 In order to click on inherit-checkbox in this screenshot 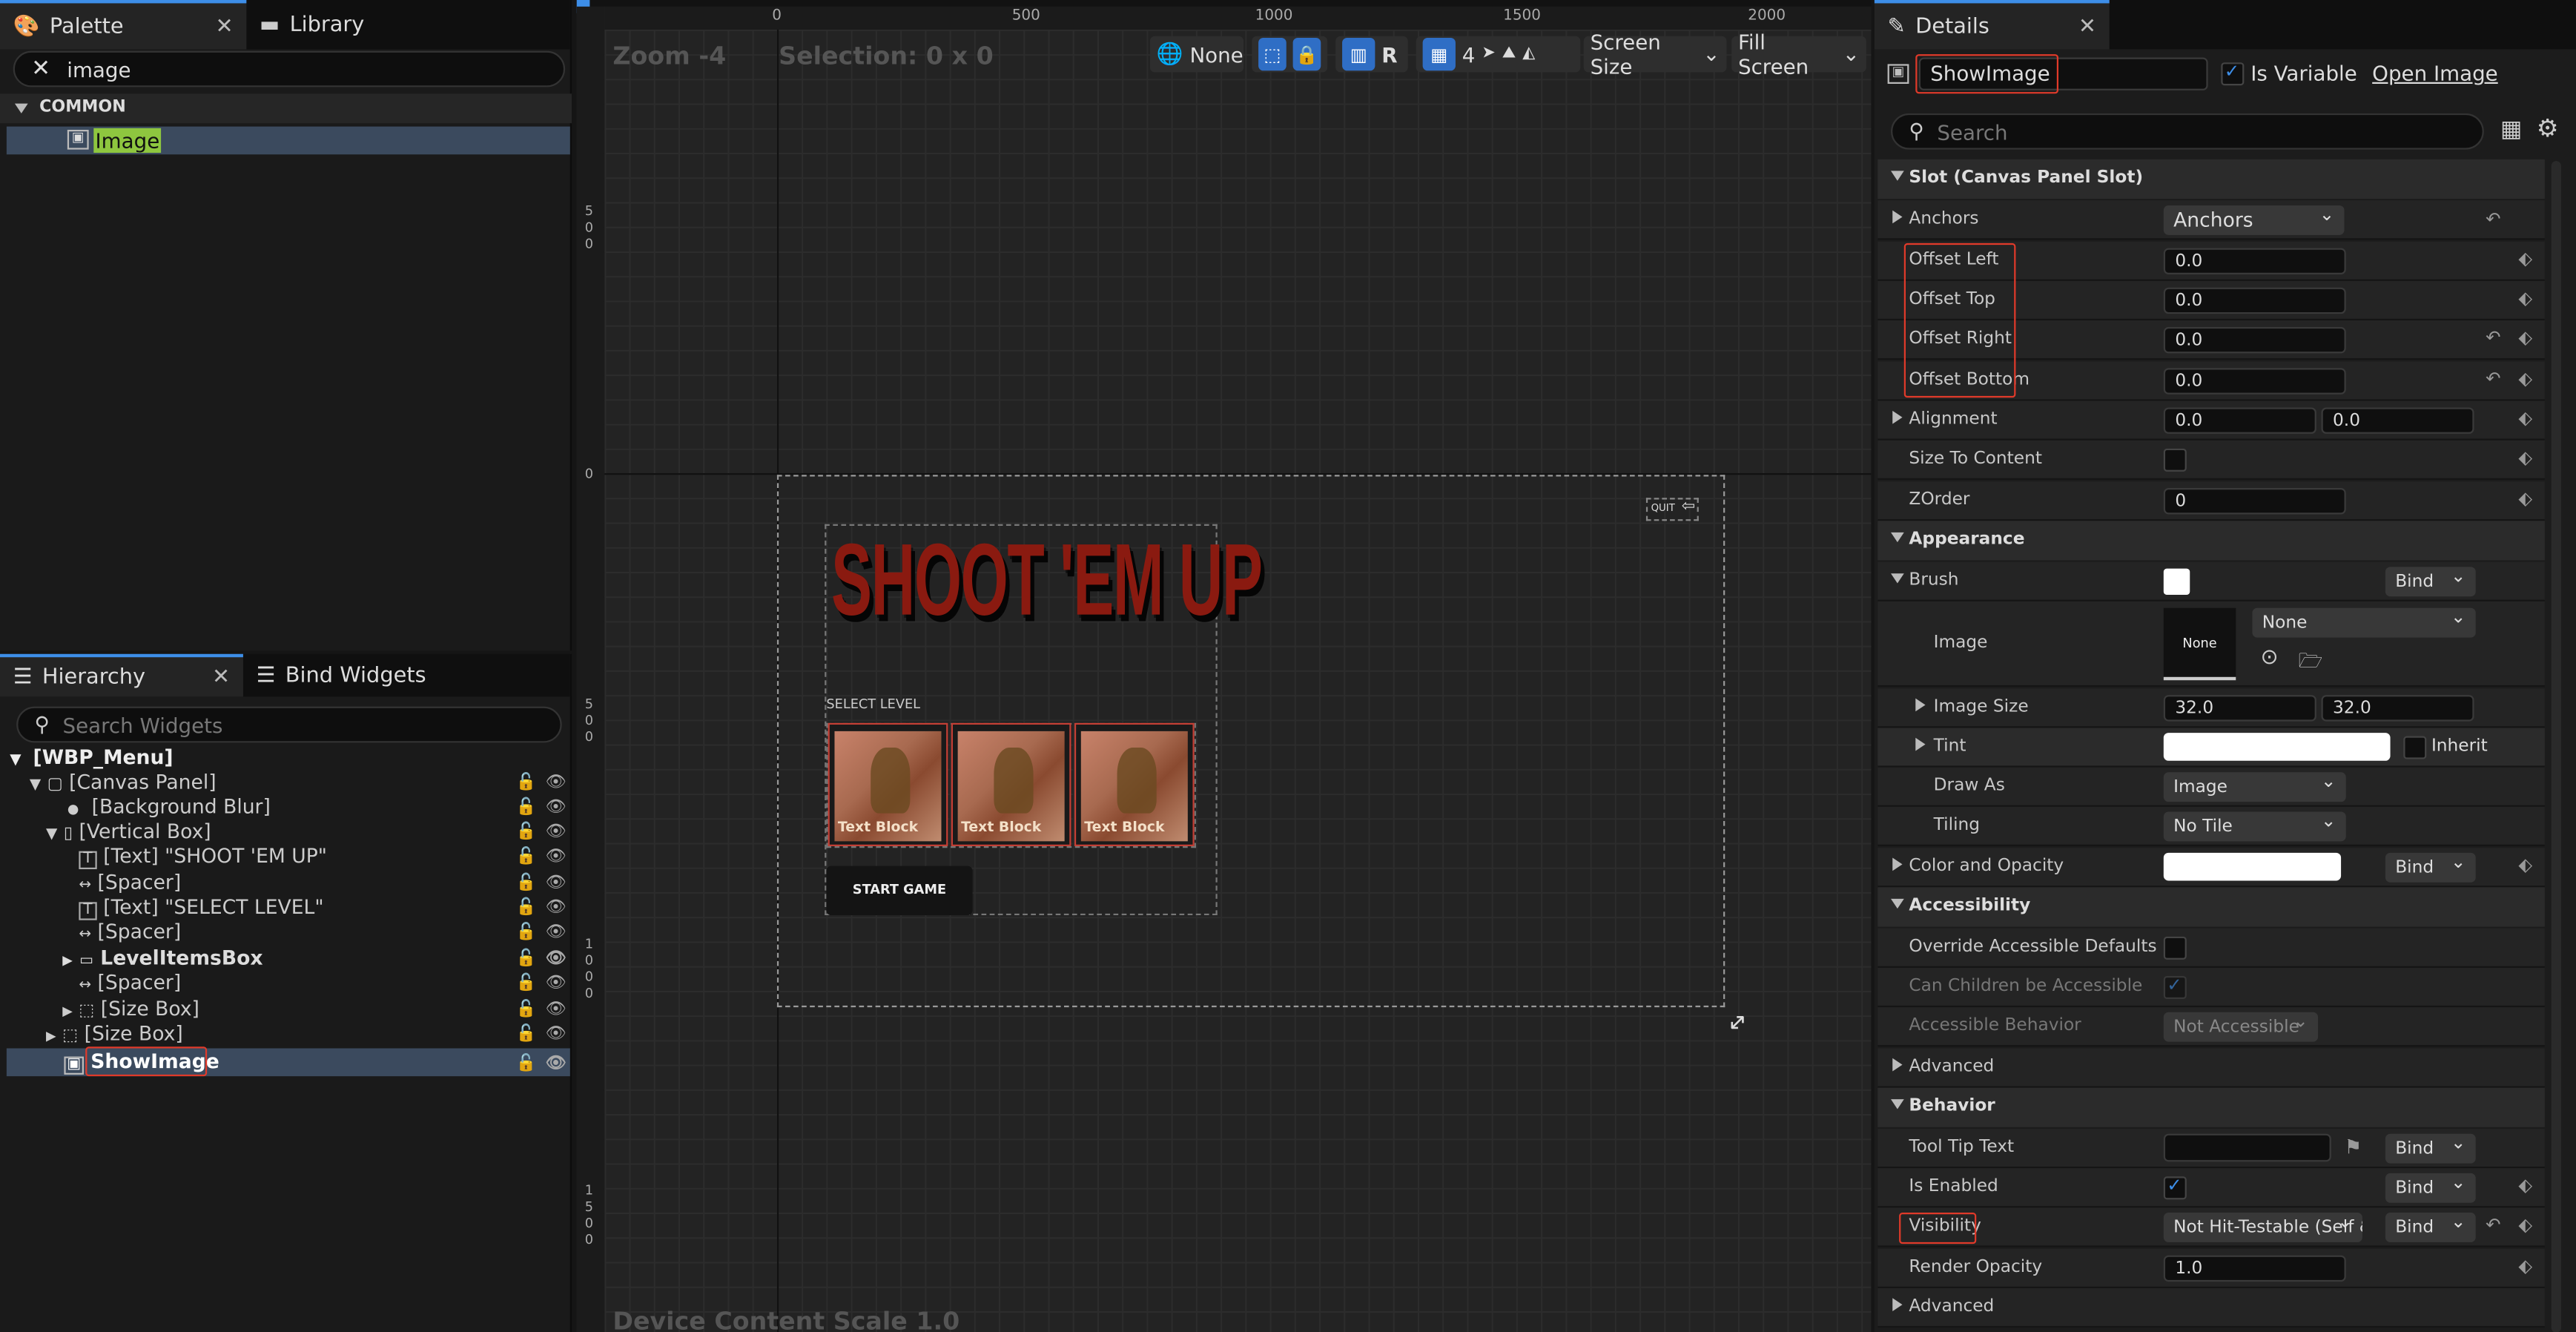, I will do `click(2415, 747)`.